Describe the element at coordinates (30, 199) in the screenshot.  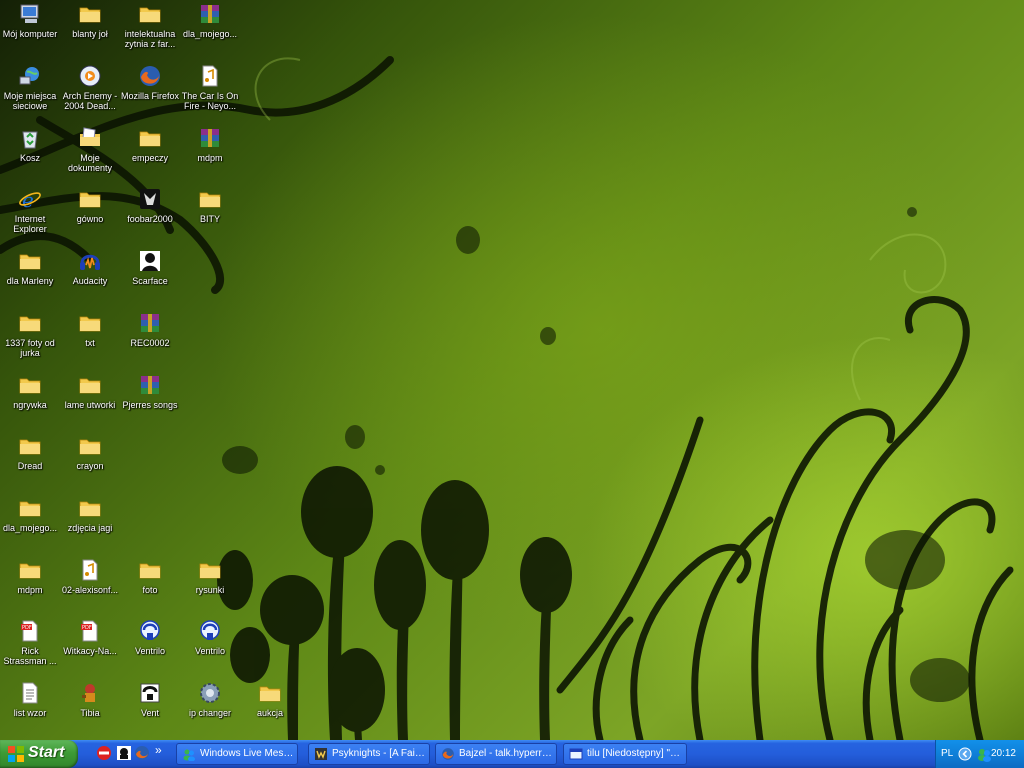
I see `internet-explorer-icon: e` at that location.